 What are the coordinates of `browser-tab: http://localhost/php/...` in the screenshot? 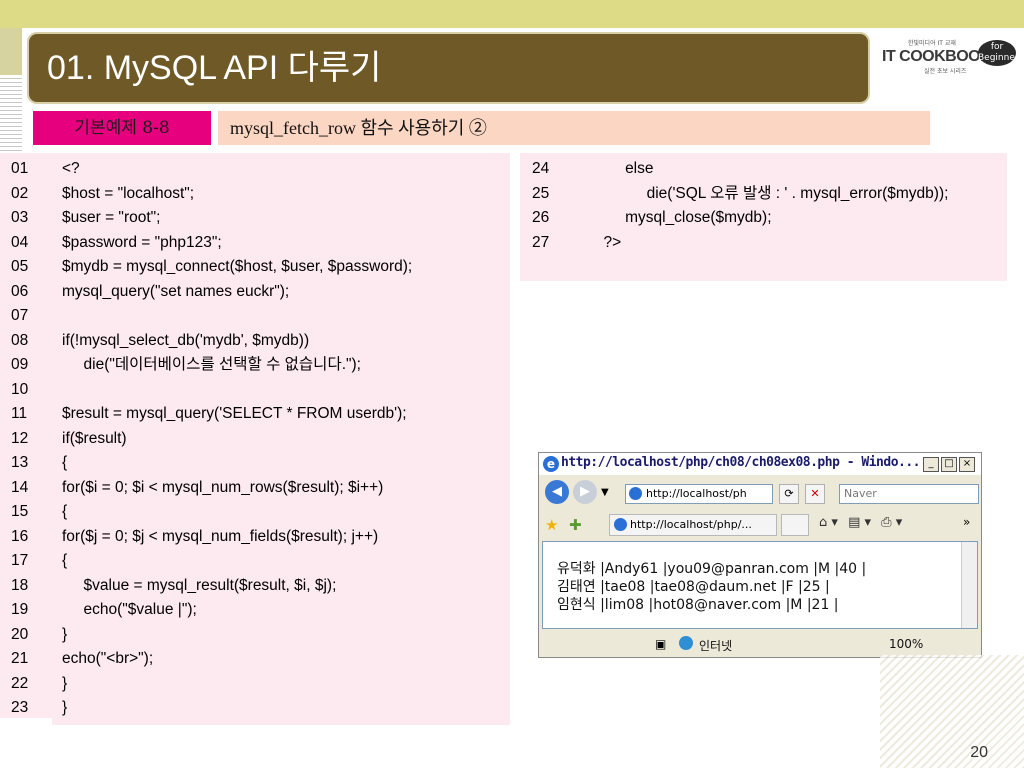 It's located at (693, 525).